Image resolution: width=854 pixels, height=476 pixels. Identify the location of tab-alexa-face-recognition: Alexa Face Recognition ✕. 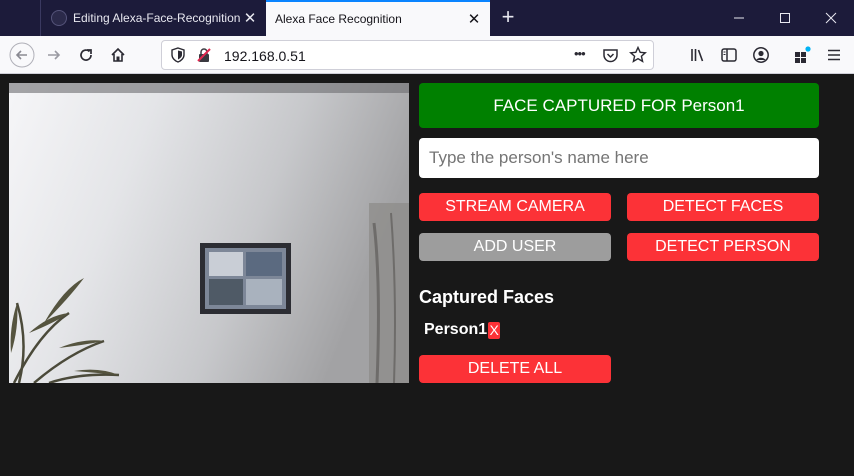
(378, 18).